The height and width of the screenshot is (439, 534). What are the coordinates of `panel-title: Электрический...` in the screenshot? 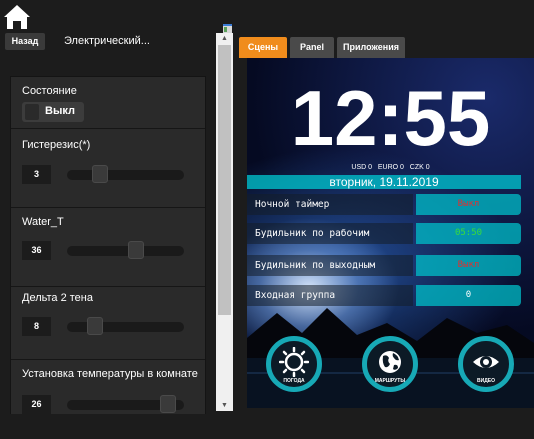 It's located at (107, 41).